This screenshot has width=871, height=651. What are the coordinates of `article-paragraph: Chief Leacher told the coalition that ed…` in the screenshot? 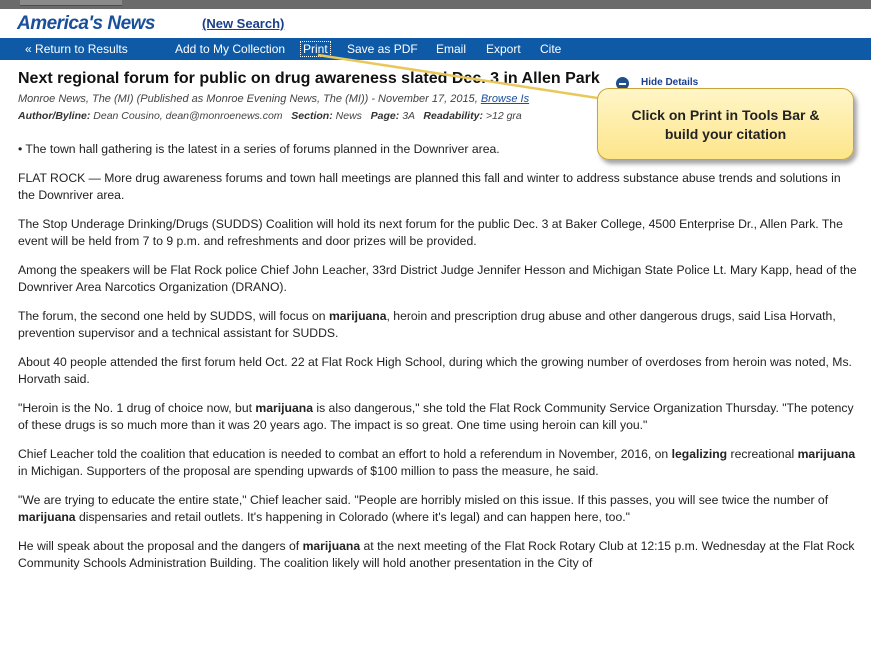 It's located at (438, 463).